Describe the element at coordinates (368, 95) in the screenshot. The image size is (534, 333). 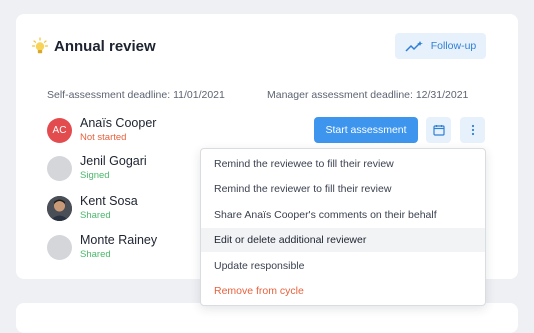
I see `manager-assessment-deadline: Manager assessment deadline: 12/31/2021` at that location.